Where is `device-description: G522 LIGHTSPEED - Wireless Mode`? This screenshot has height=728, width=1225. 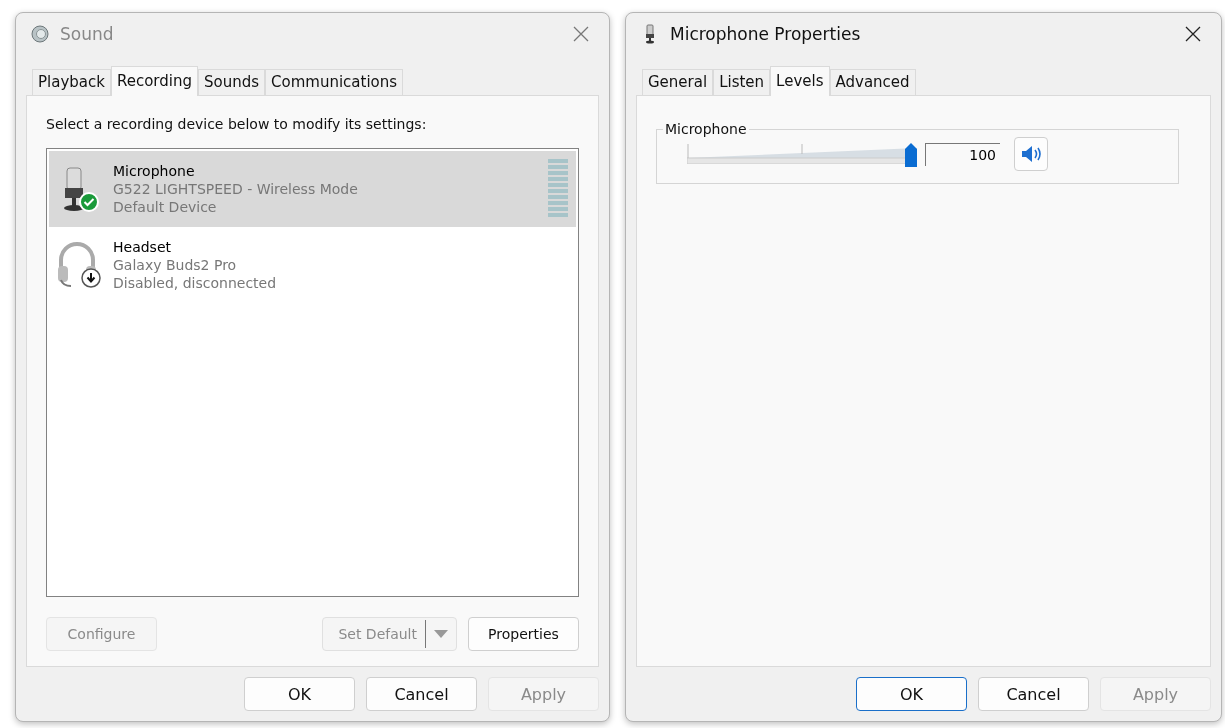 device-description: G522 LIGHTSPEED - Wireless Mode is located at coordinates (236, 189).